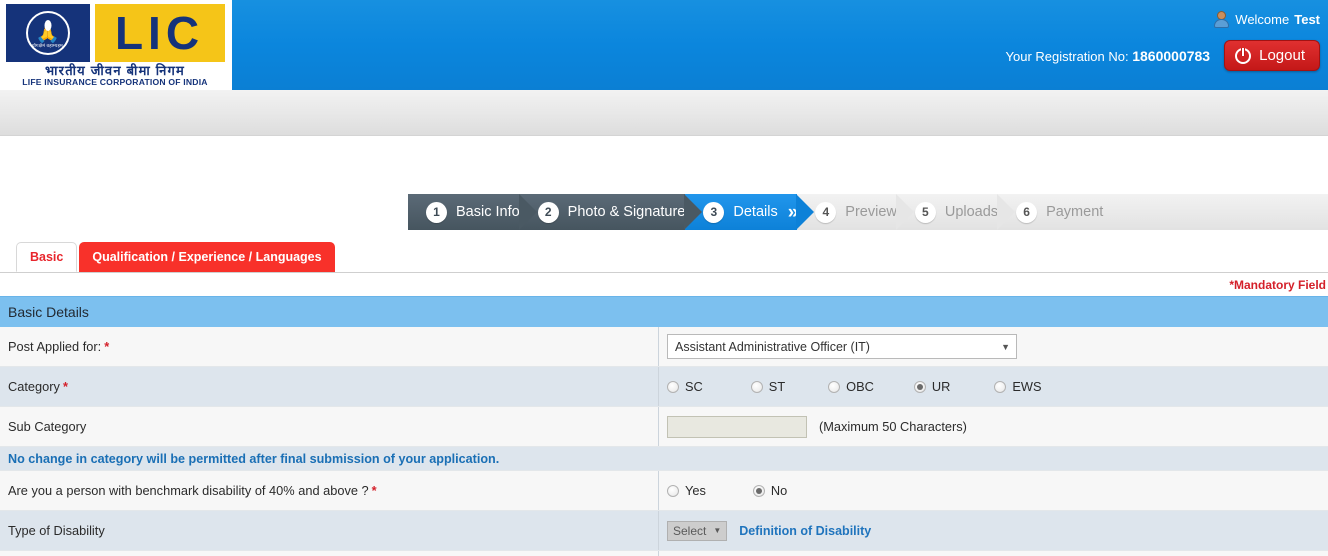  What do you see at coordinates (115, 82) in the screenshot?
I see `logo-english-text: LIFE INSURANCE CORPORATION OF INDIA` at bounding box center [115, 82].